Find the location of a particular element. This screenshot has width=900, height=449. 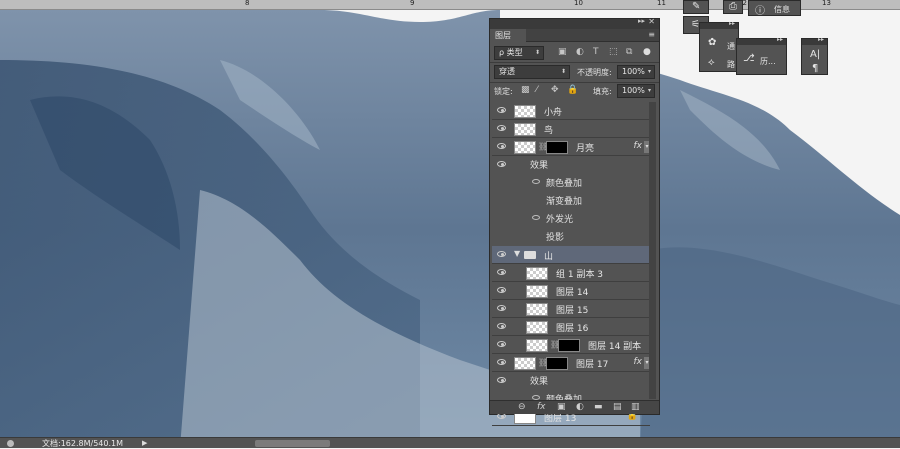

filter-kind-select: ρ 类型 ⬍ is located at coordinates (519, 53).